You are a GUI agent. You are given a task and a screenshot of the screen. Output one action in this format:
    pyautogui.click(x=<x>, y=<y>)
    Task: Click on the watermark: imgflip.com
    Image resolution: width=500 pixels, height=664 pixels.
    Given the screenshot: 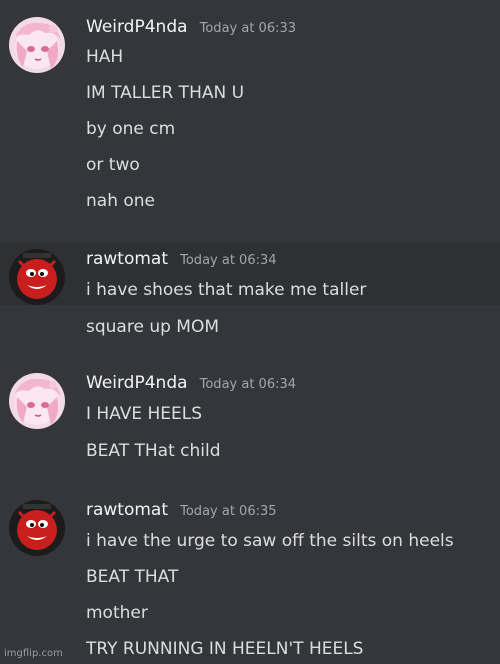 What is the action you would take?
    pyautogui.click(x=33, y=653)
    